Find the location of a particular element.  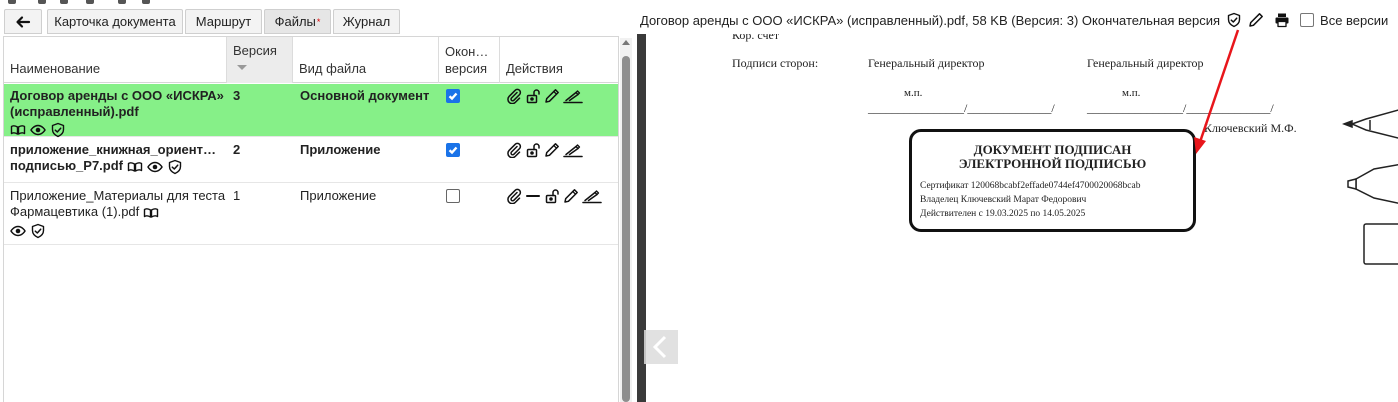

tab-document-card: Карточка документа is located at coordinates (115, 21).